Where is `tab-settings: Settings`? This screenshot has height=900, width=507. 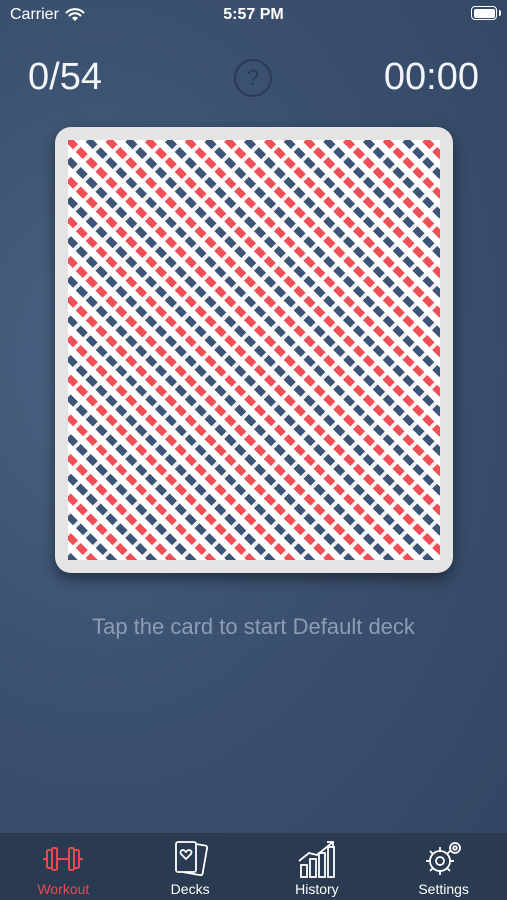 tab-settings: Settings is located at coordinates (443, 866).